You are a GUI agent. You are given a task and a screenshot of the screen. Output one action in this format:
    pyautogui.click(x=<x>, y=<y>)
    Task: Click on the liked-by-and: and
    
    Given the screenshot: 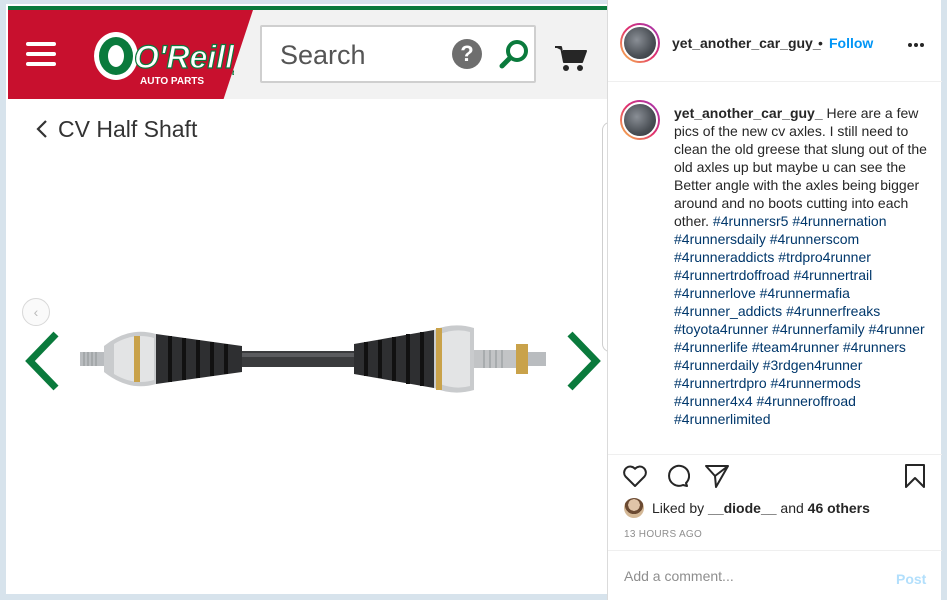 What is the action you would take?
    pyautogui.click(x=792, y=508)
    